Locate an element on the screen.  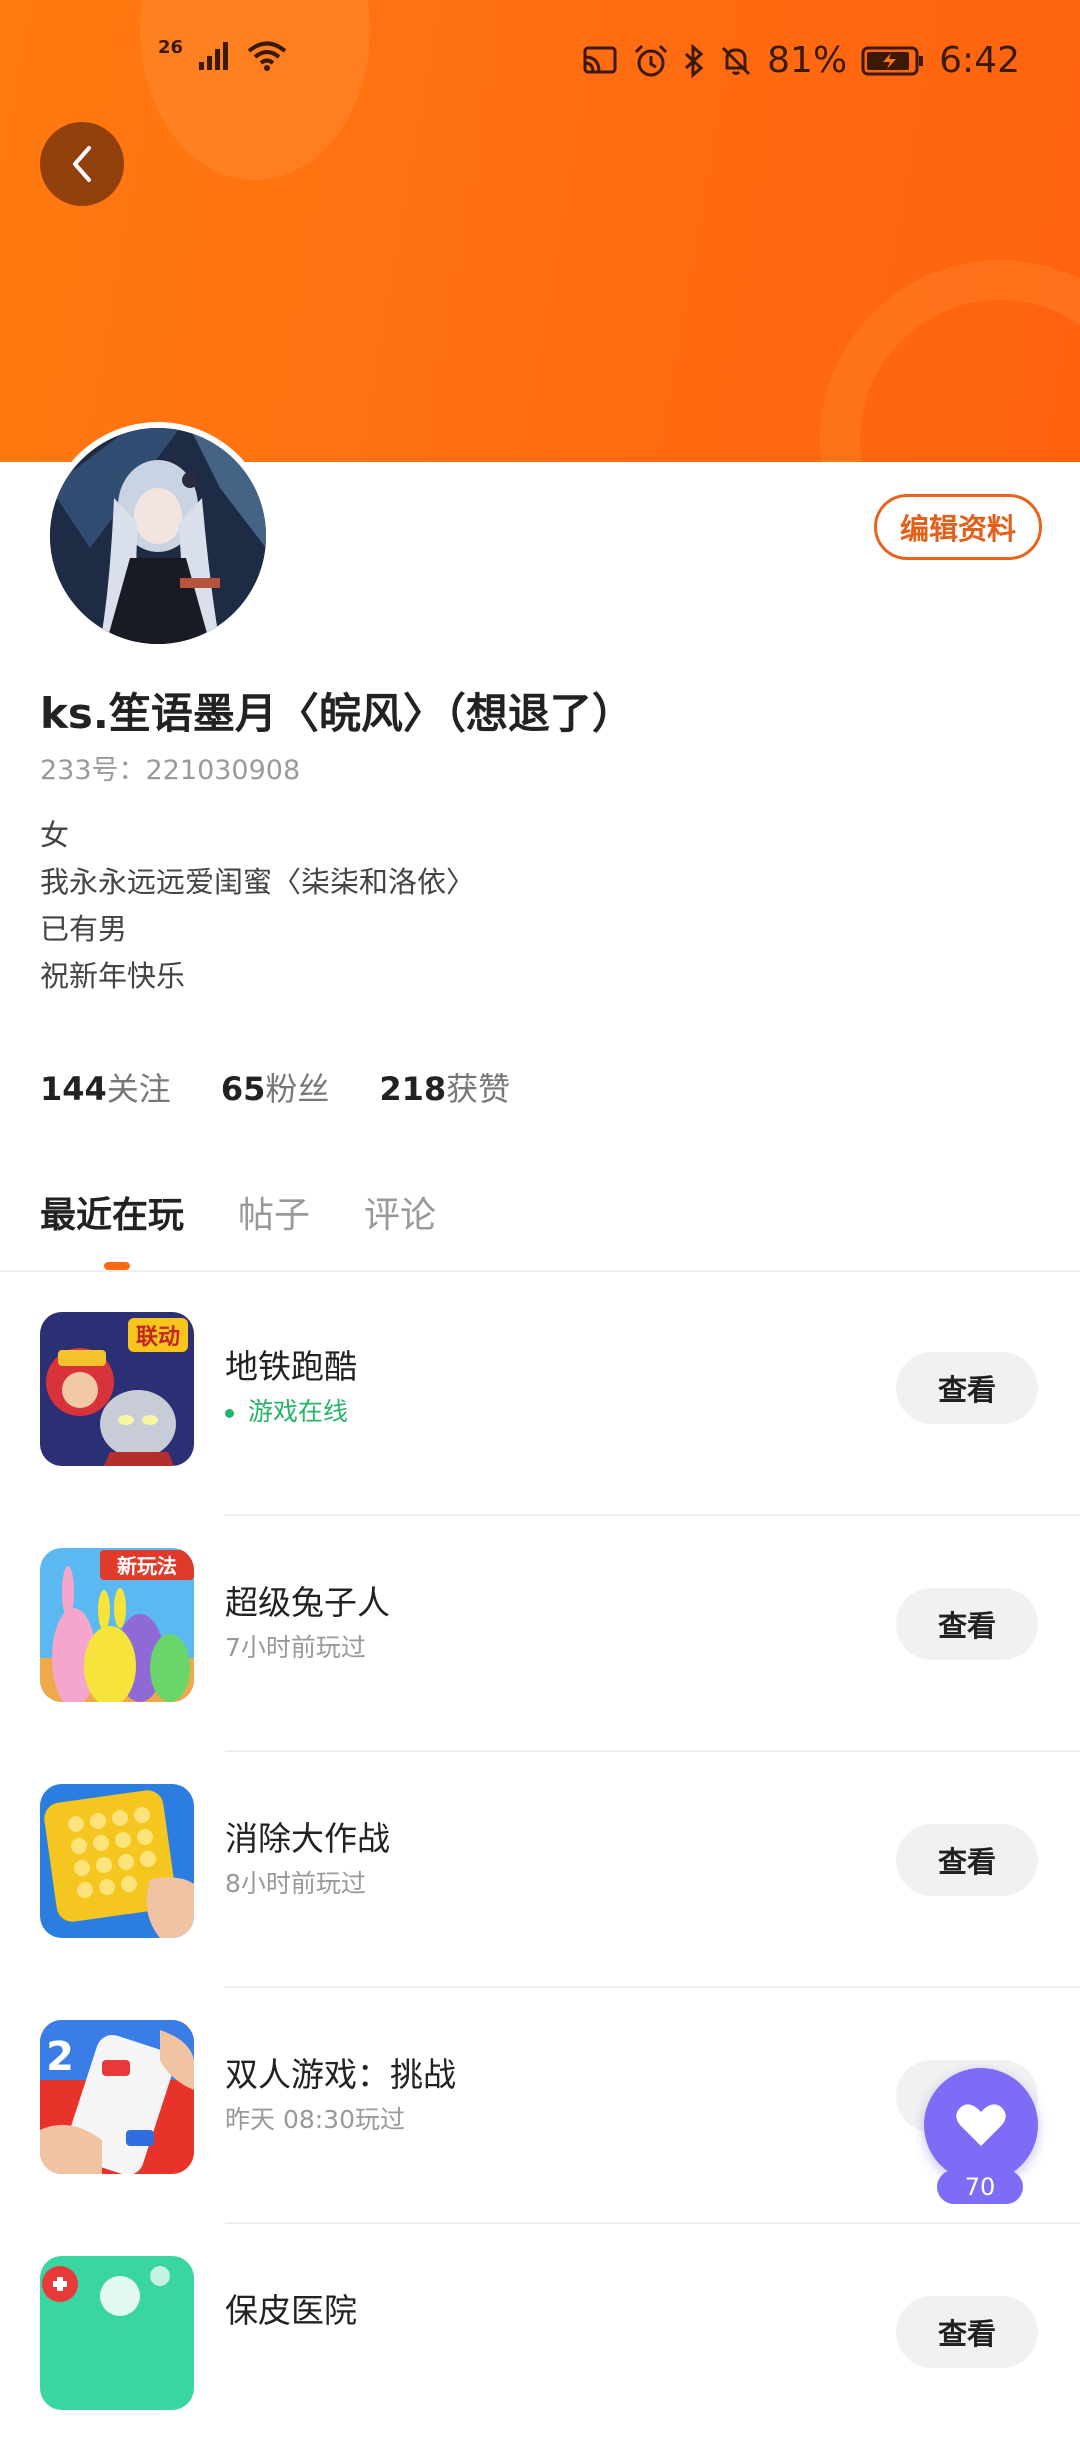
icon-badge: 联动 is located at coordinates (158, 1337).